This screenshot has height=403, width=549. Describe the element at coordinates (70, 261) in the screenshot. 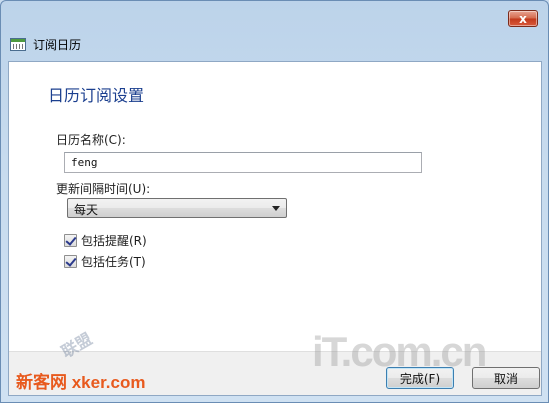

I see `include-tasks-checkbox` at that location.